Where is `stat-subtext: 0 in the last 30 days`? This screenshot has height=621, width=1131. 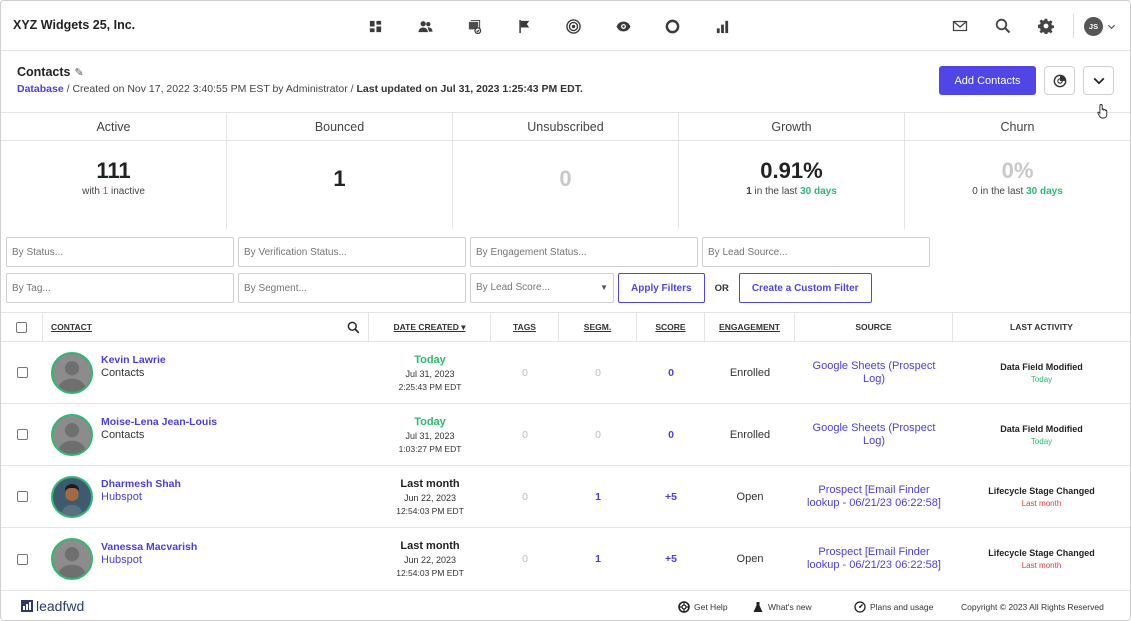
stat-subtext: 0 in the last 30 days is located at coordinates (1017, 191).